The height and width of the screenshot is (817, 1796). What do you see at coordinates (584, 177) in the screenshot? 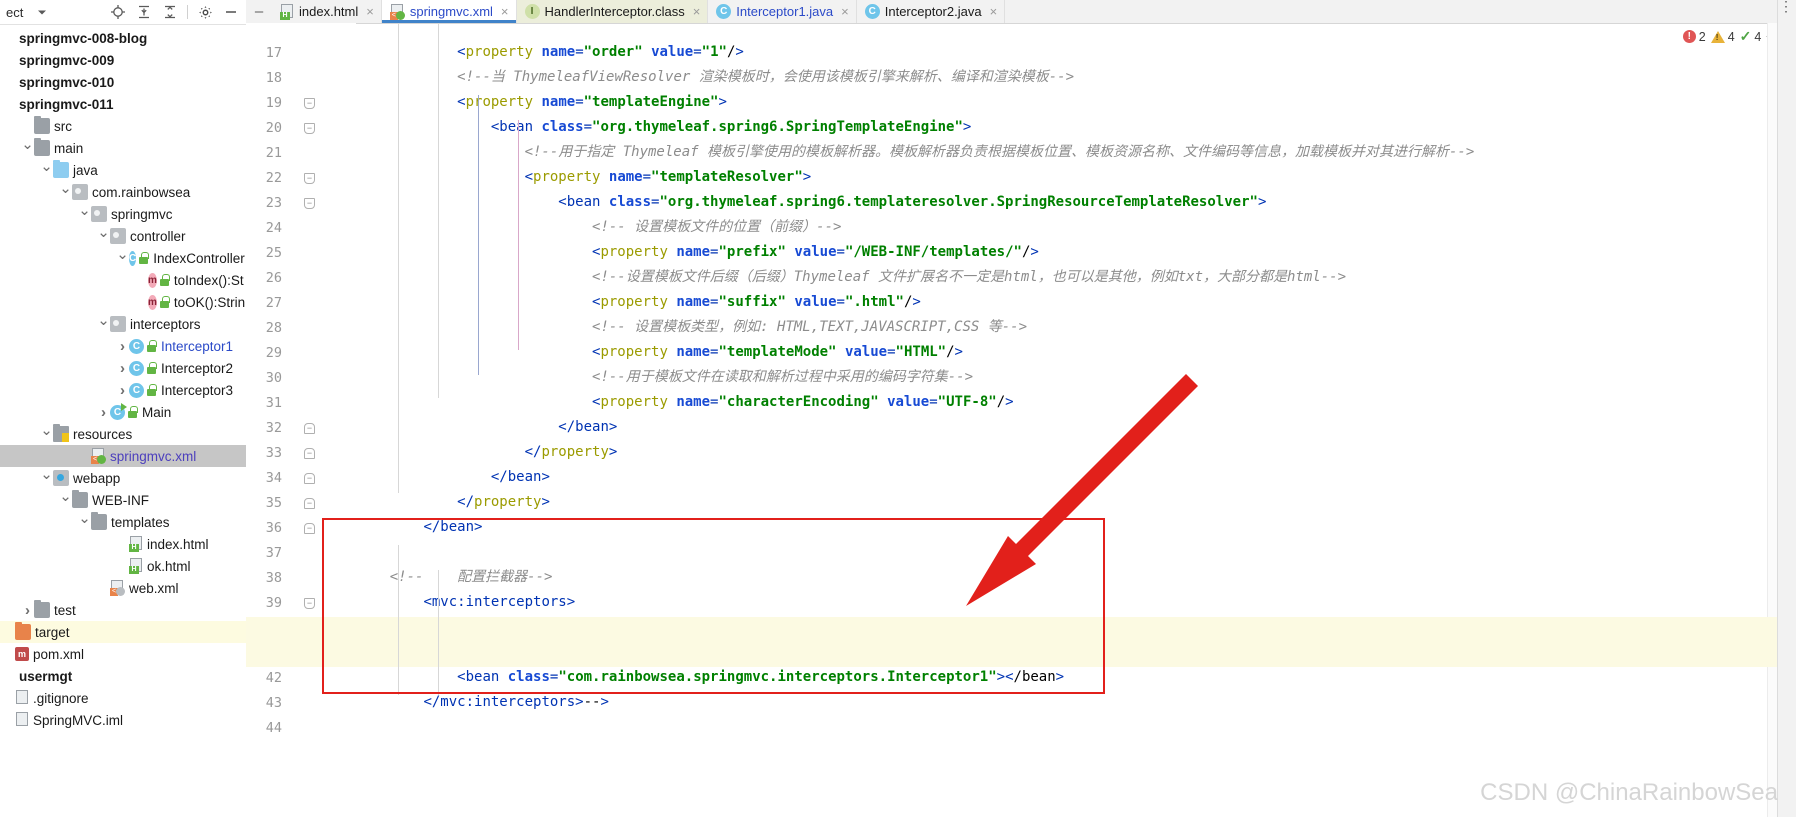
I see `code-line: <property name="templateResolver">` at bounding box center [584, 177].